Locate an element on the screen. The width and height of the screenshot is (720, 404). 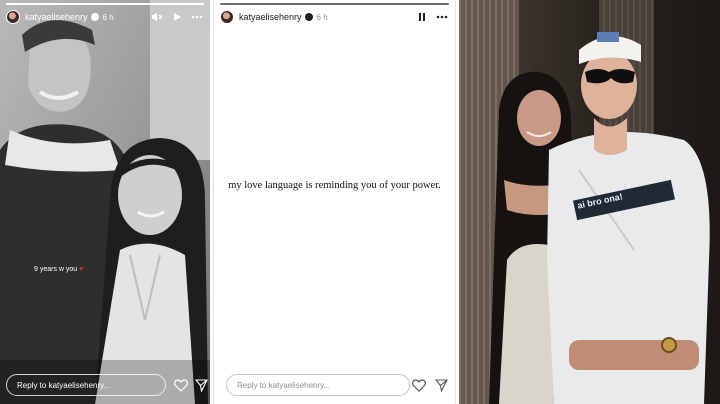
caption-text: 9 years w you is located at coordinates (56, 269).